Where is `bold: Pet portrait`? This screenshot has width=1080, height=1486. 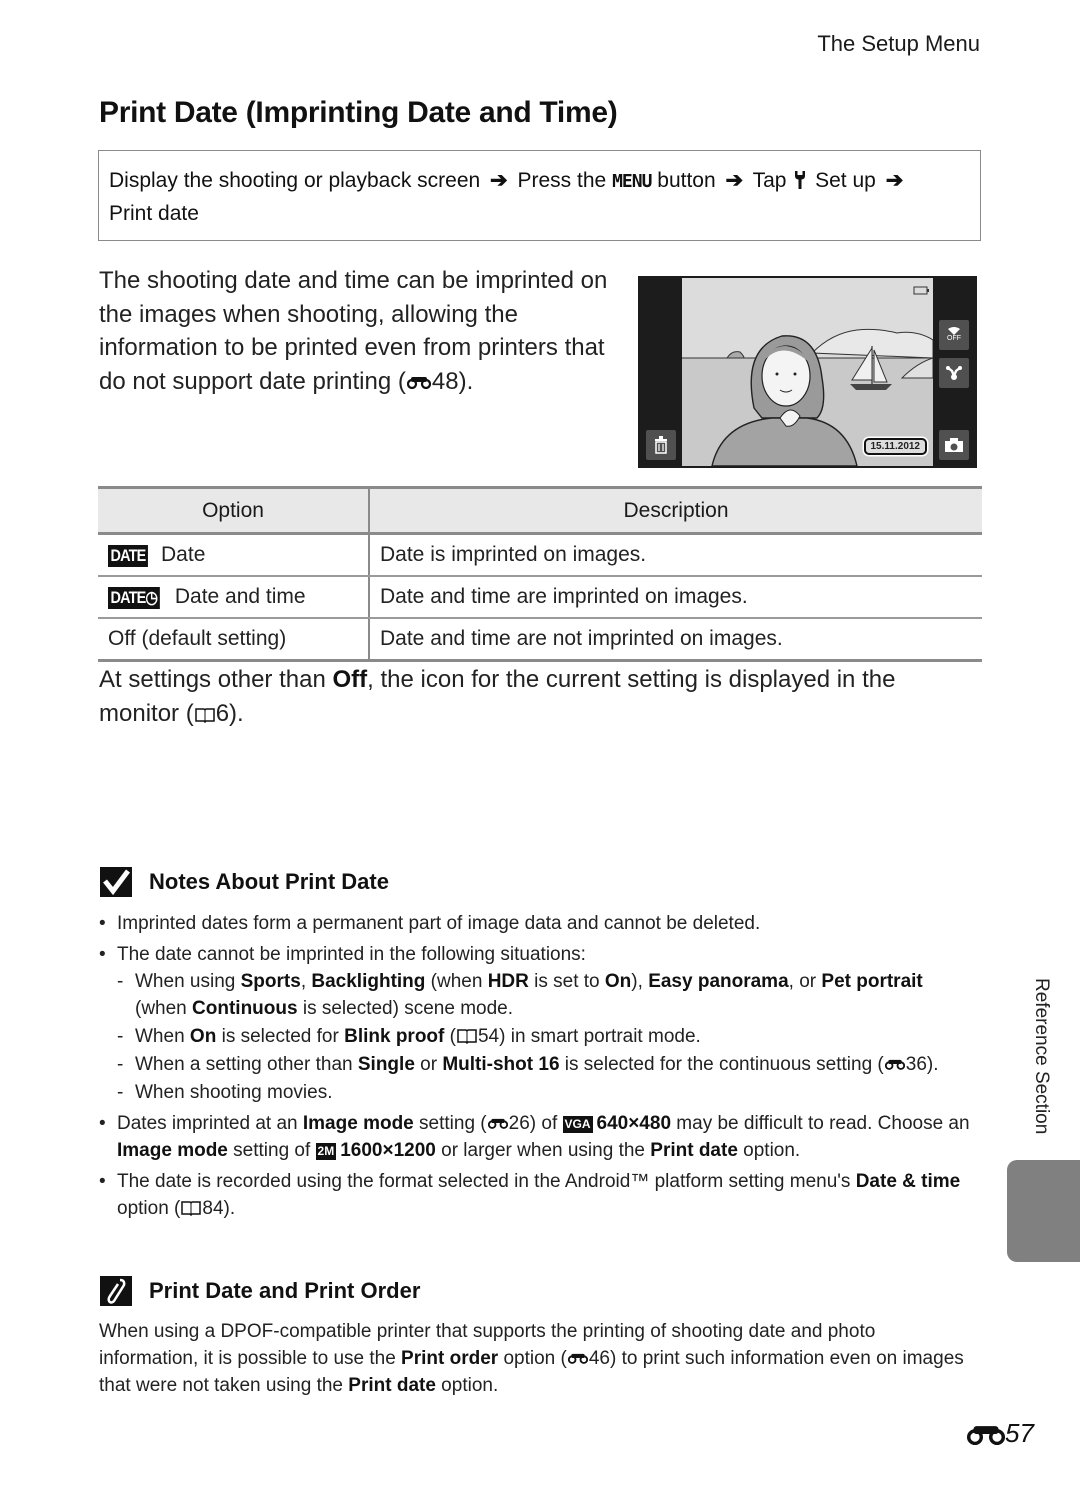 bold: Pet portrait is located at coordinates (872, 981).